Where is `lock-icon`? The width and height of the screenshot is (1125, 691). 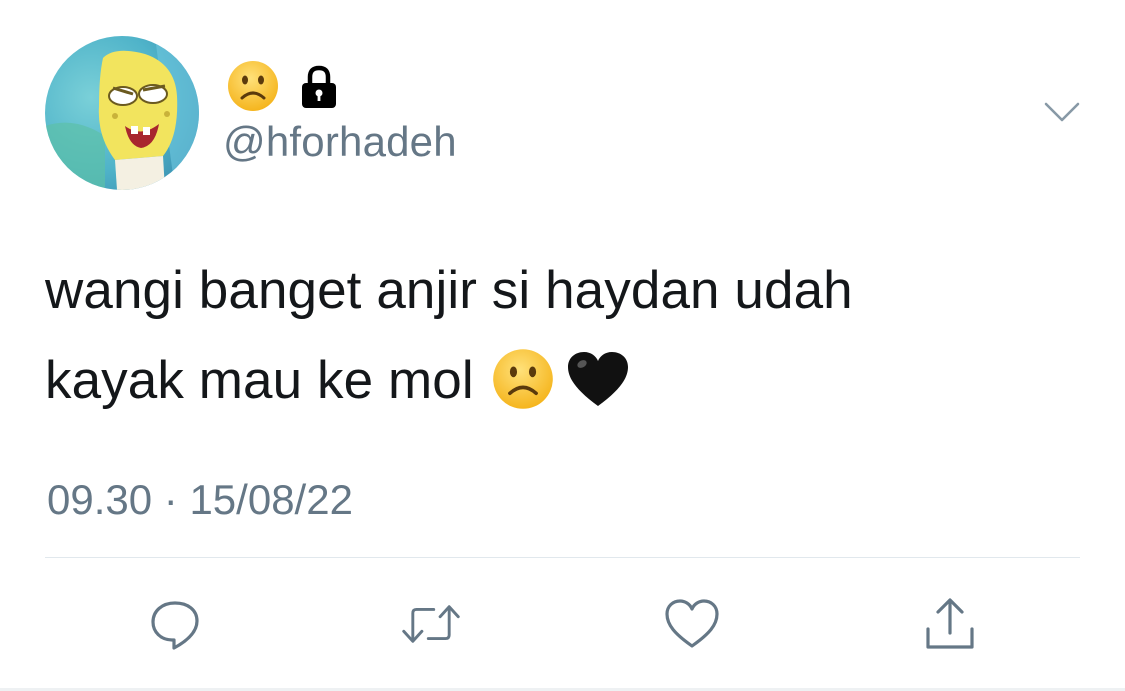 lock-icon is located at coordinates (319, 86).